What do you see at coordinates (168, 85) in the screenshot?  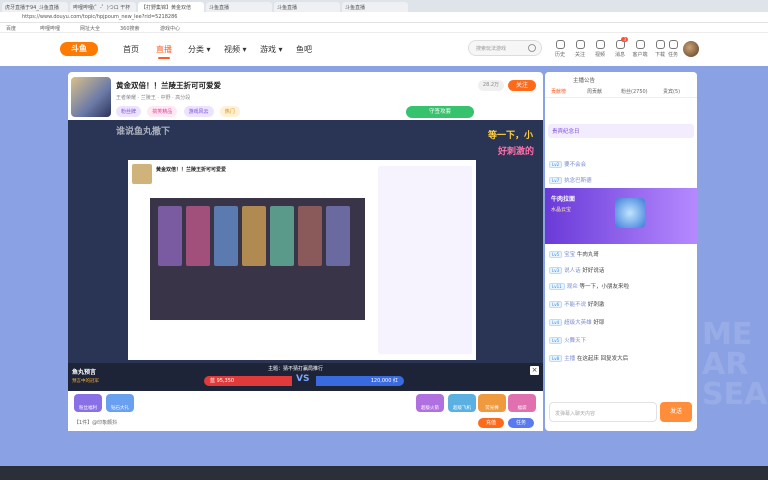 I see `room-title: 黄金双倍！！兰陵王折可可爱爱` at bounding box center [168, 85].